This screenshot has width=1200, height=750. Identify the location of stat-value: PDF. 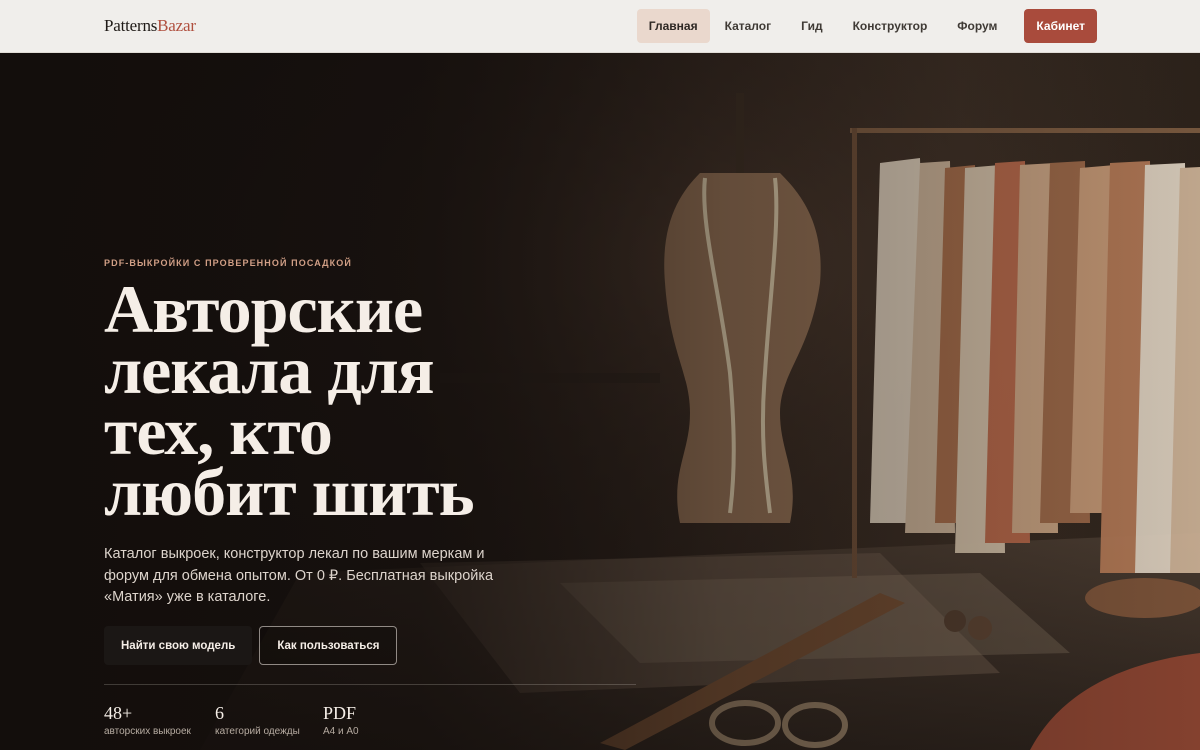
(340, 713).